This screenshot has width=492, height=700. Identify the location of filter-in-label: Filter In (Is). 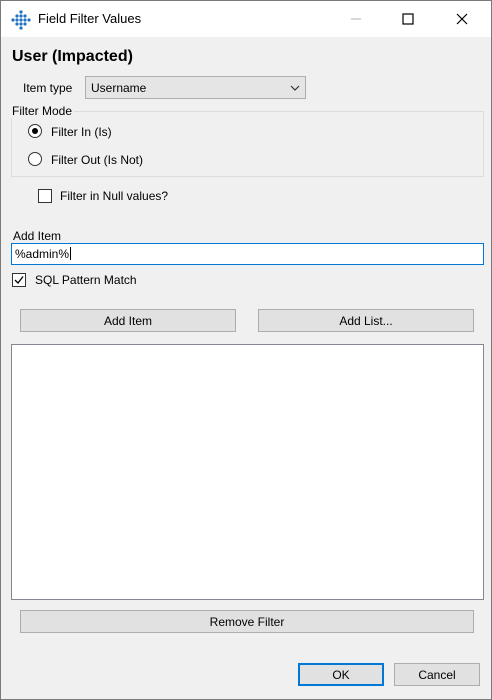
(81, 132).